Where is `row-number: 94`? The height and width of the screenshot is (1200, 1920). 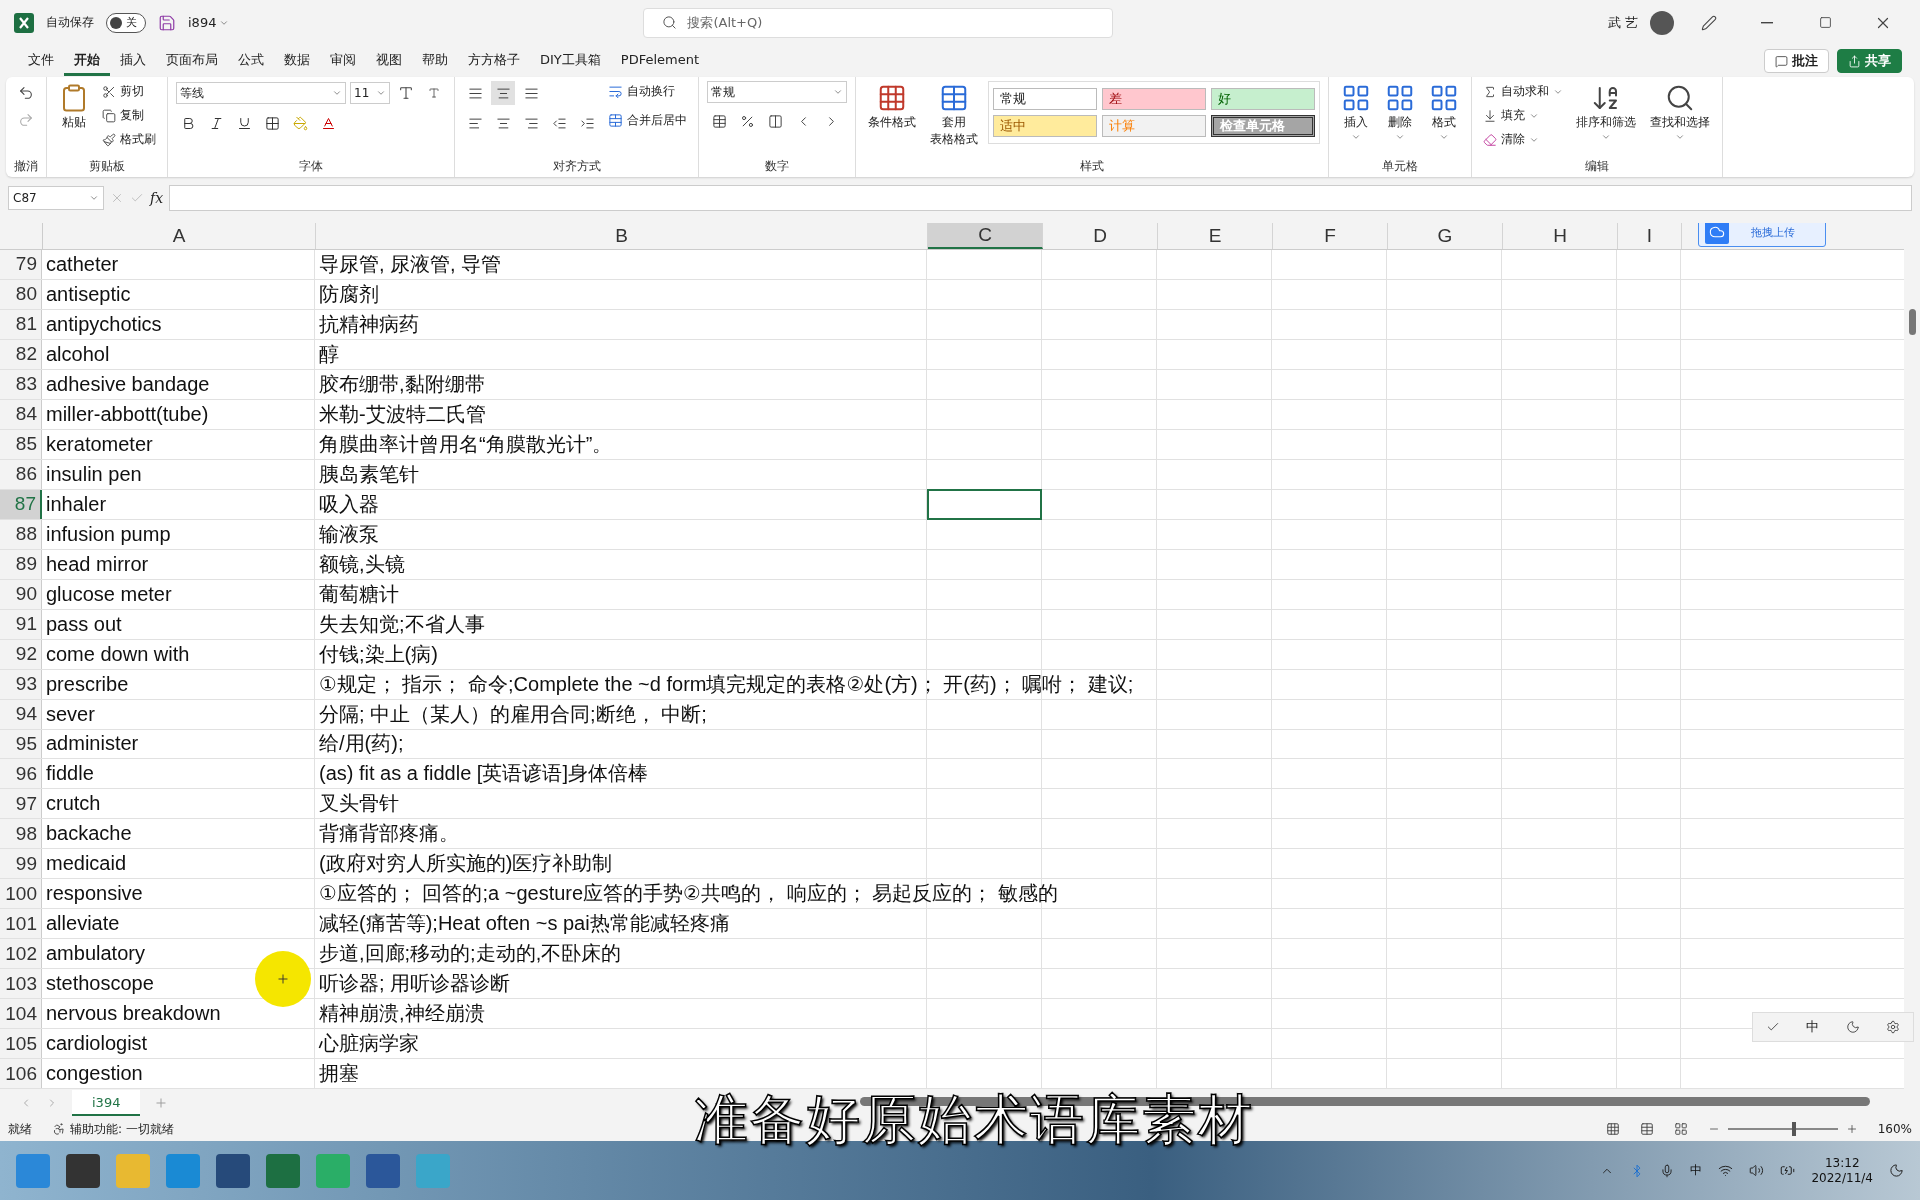
row-number: 94 is located at coordinates (21, 714).